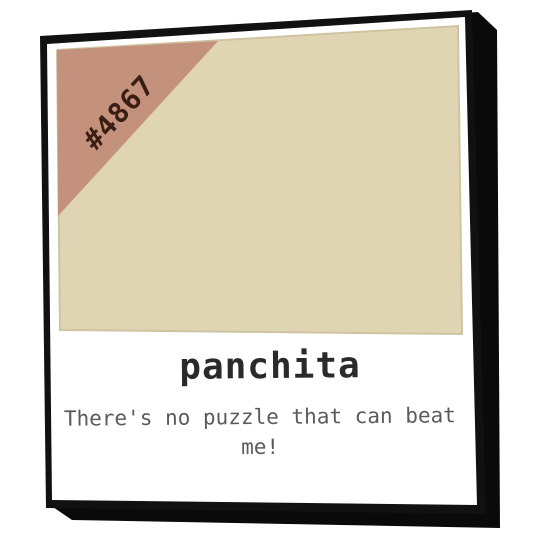  What do you see at coordinates (259, 431) in the screenshot?
I see `card-quote: There's no puzzle that can beat me!` at bounding box center [259, 431].